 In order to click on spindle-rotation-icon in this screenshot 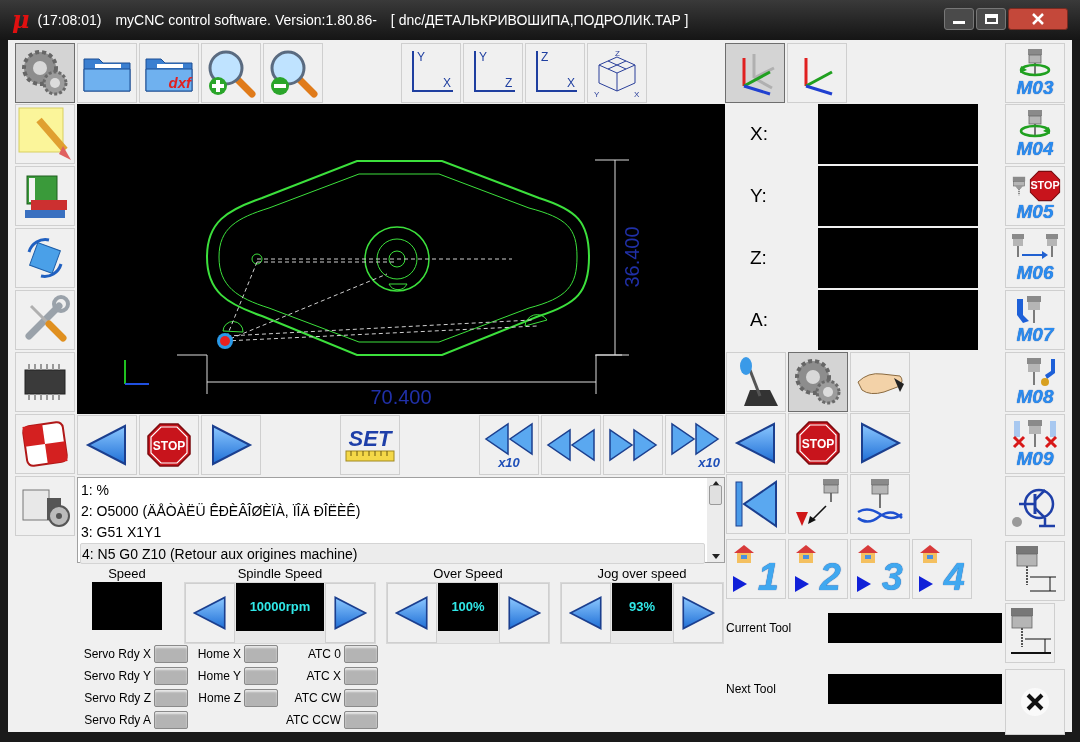, I will do `click(1035, 63)`.